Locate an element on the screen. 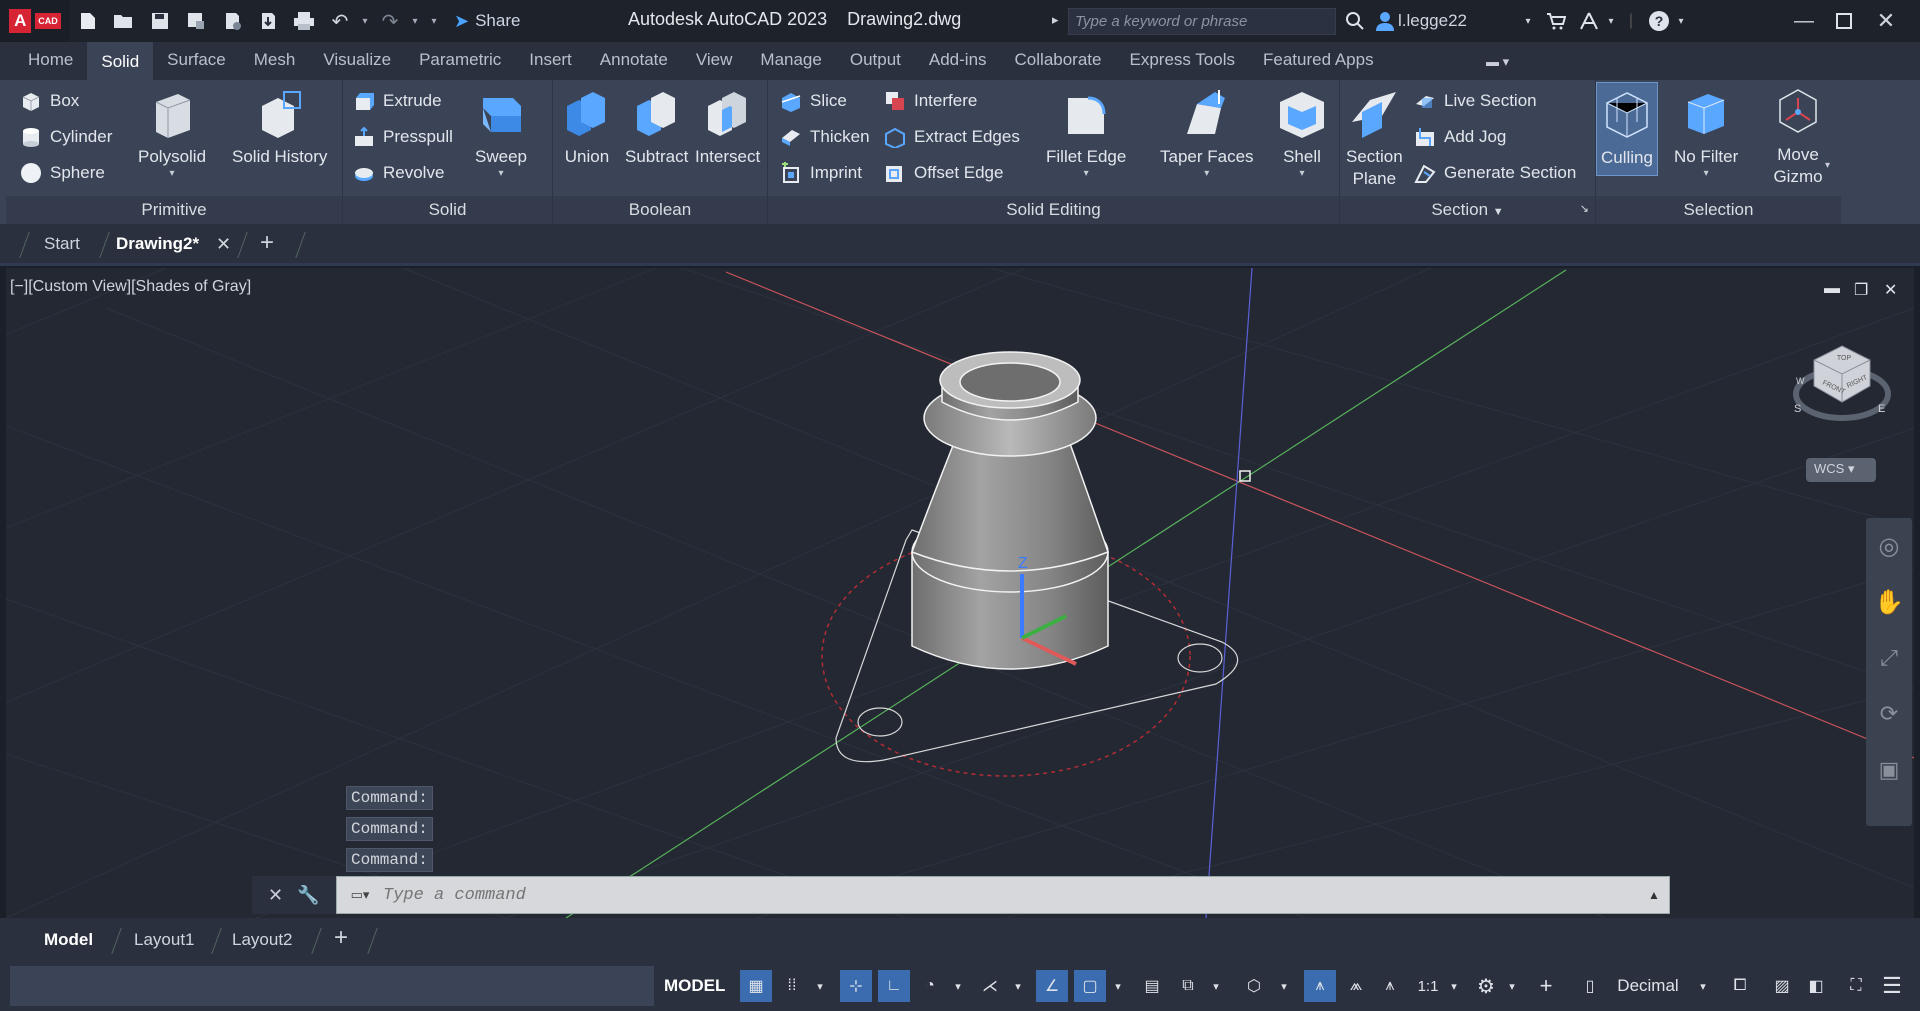 The image size is (1920, 1011). save-as-icon is located at coordinates (196, 21).